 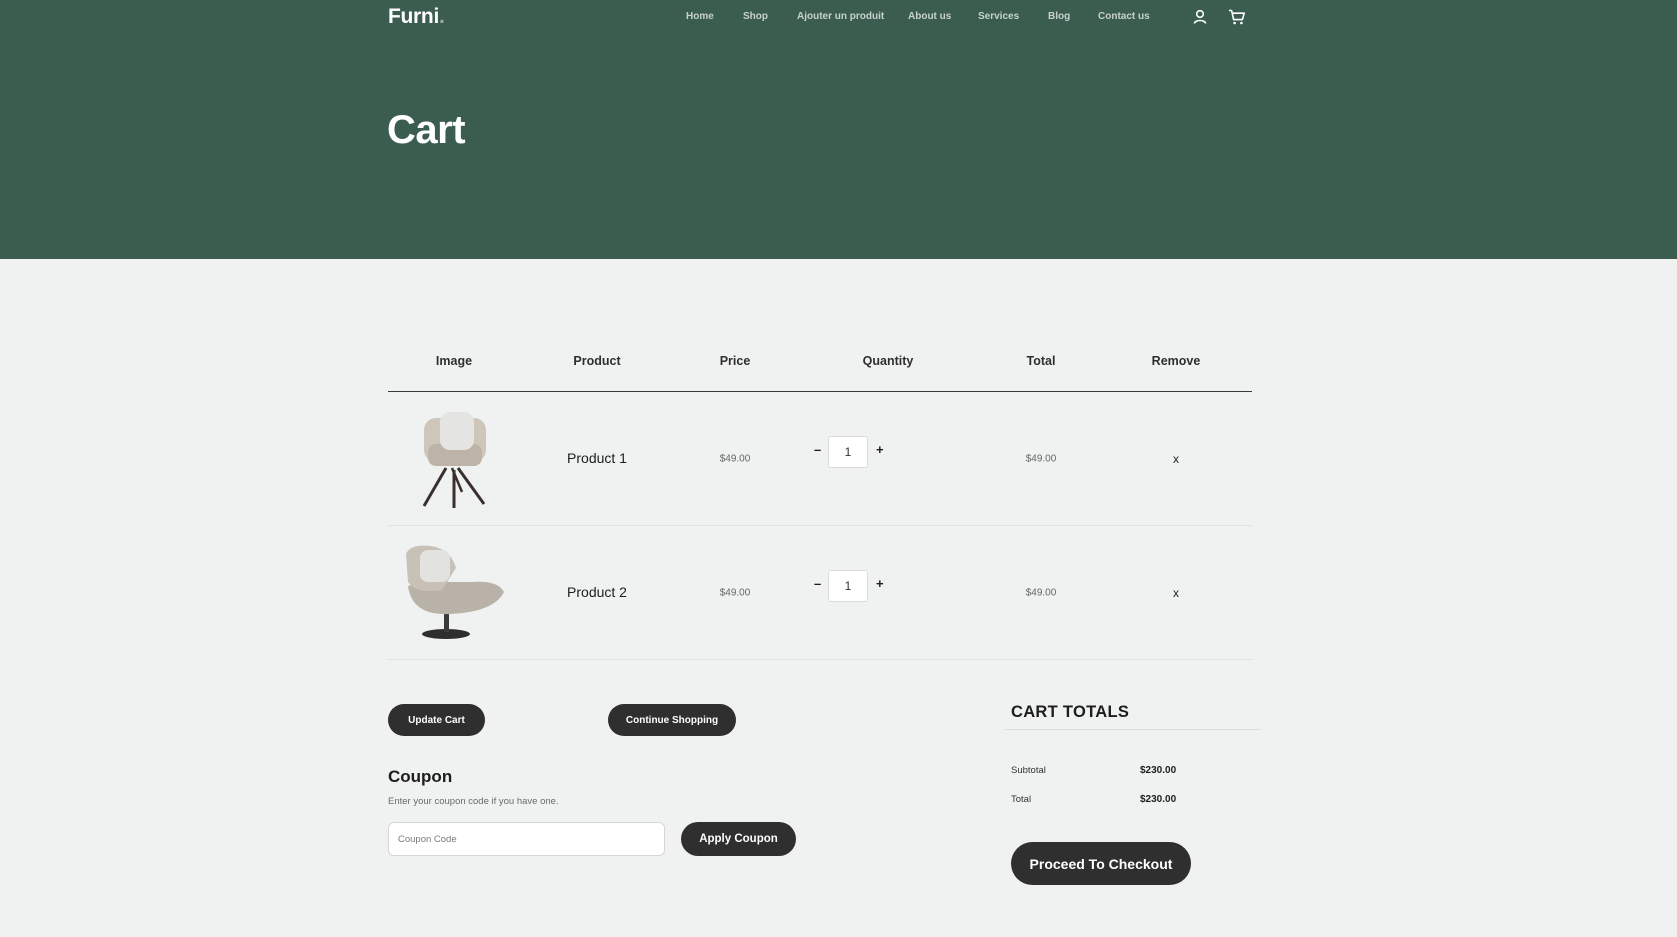 I want to click on user-icon, so click(x=1200, y=17).